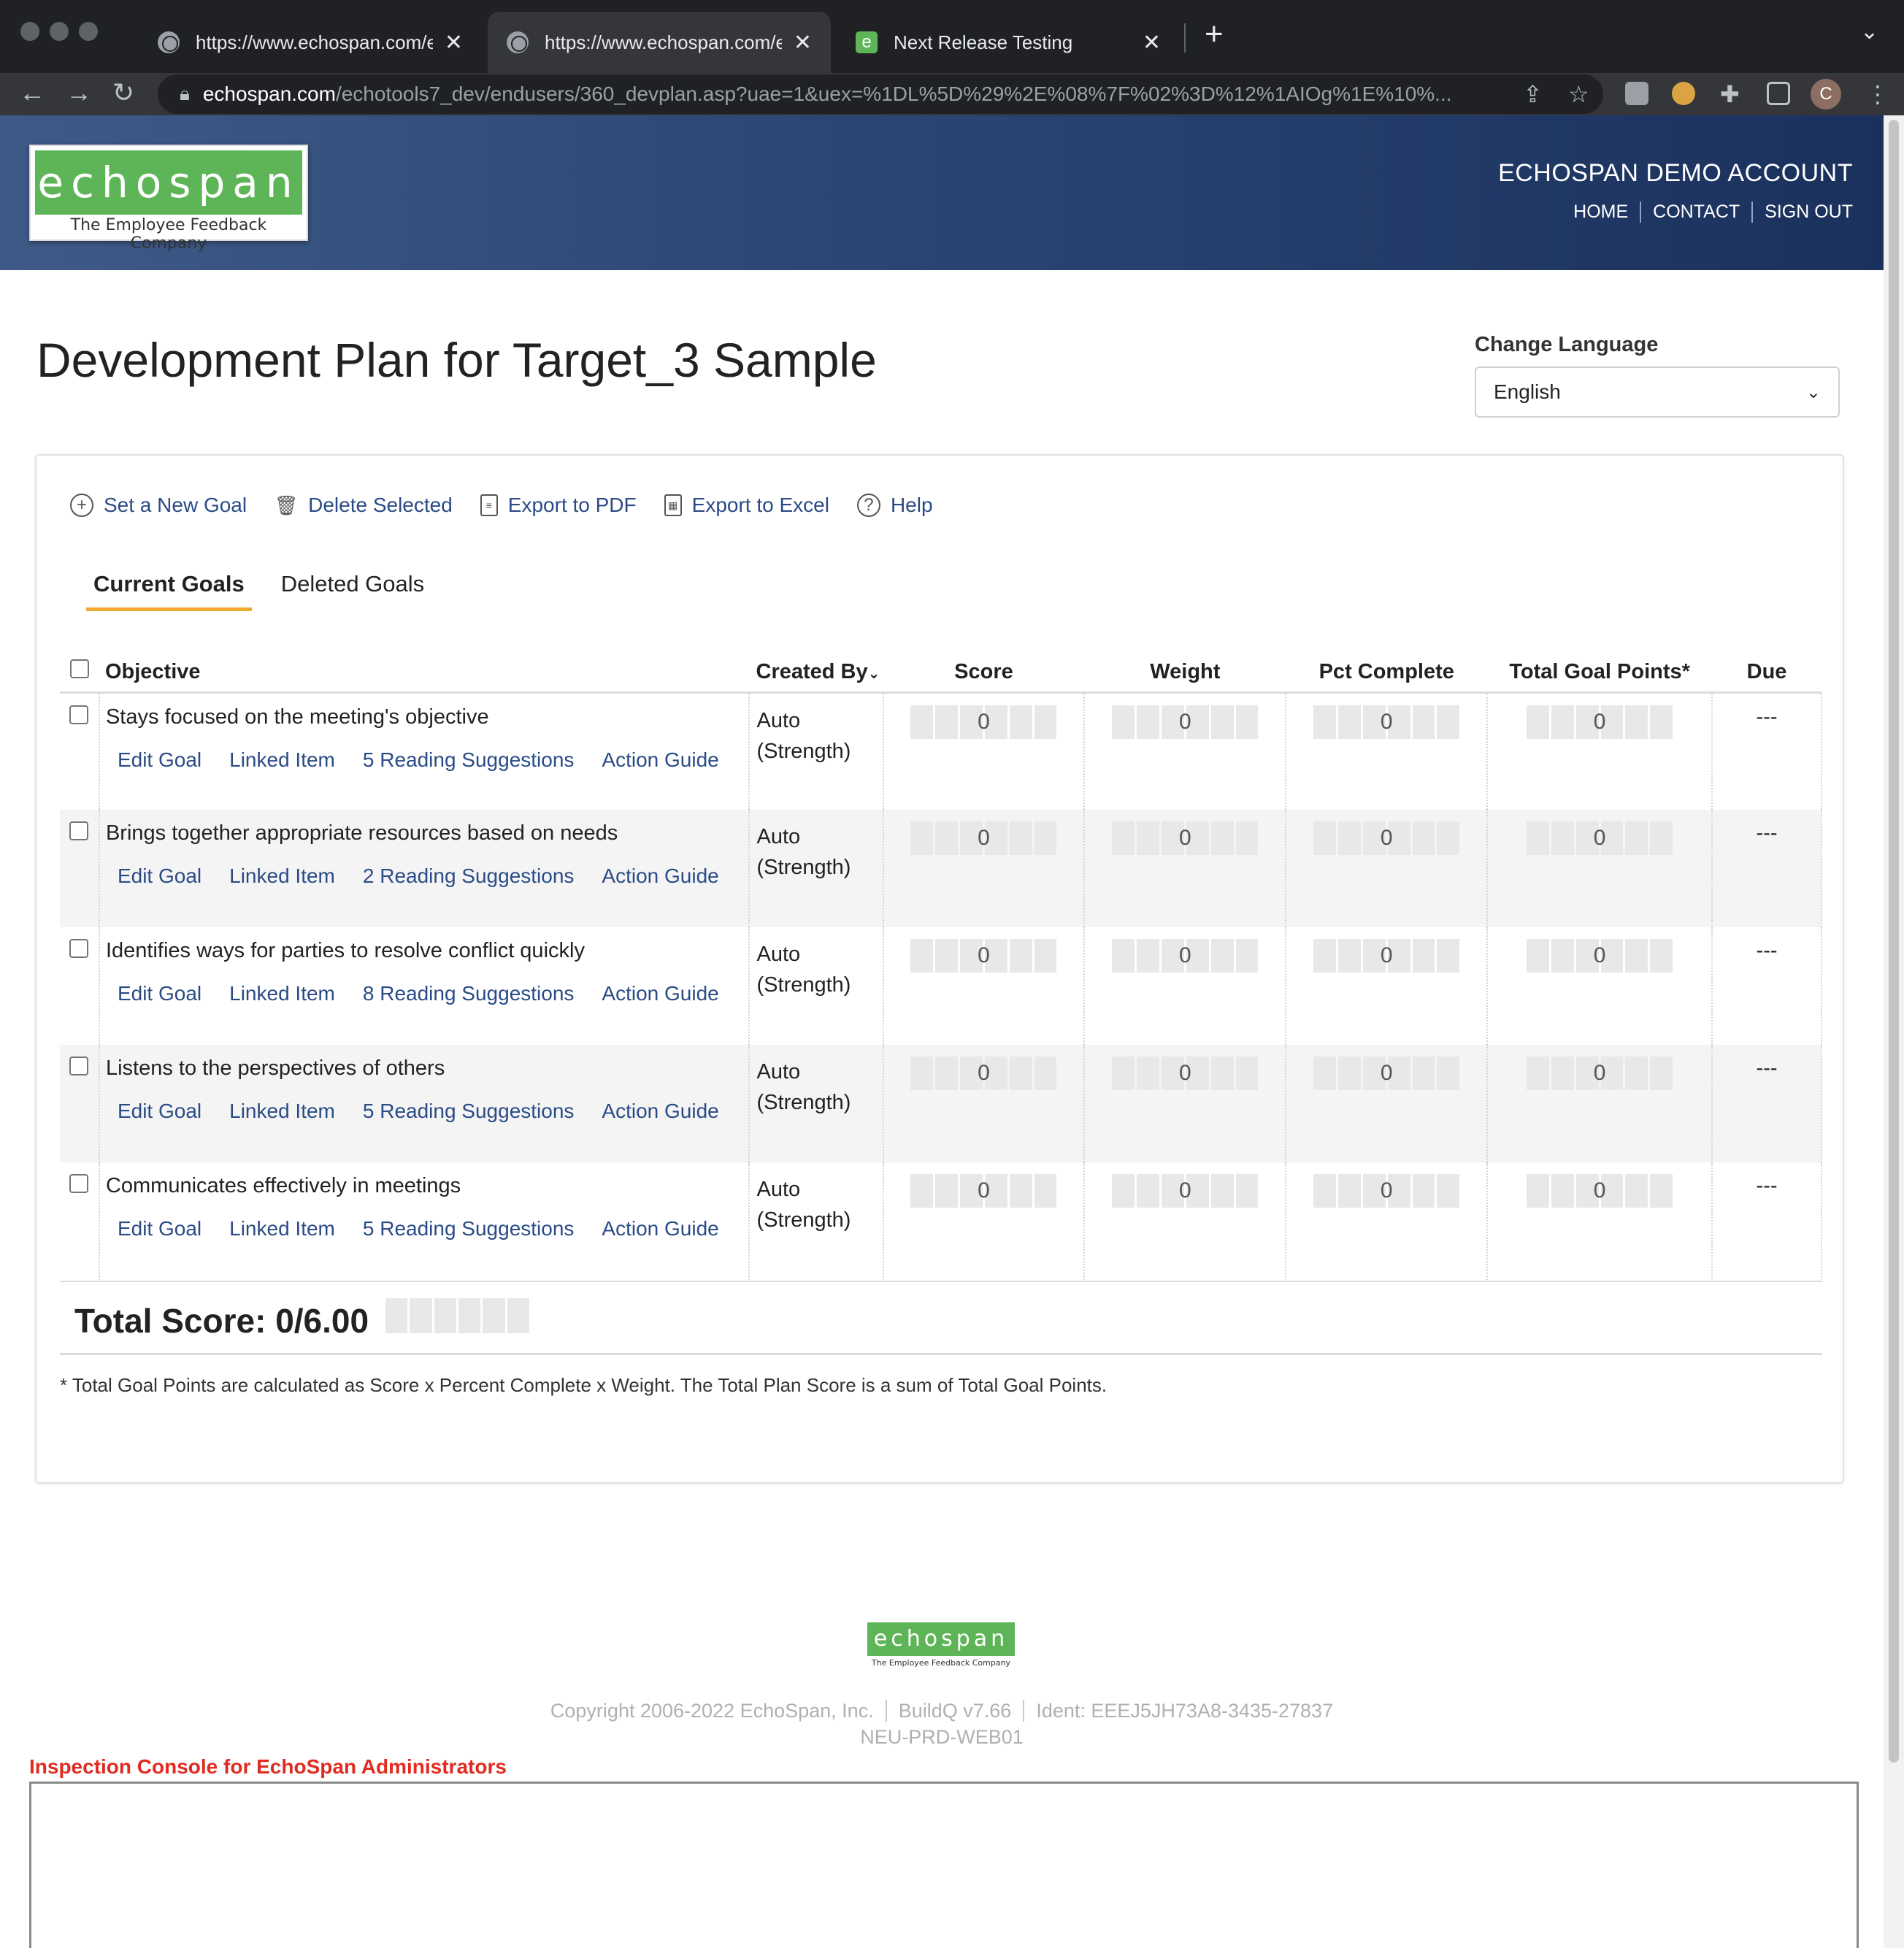 The width and height of the screenshot is (1904, 1948). Describe the element at coordinates (984, 751) in the screenshot. I see `score-cell: 0` at that location.